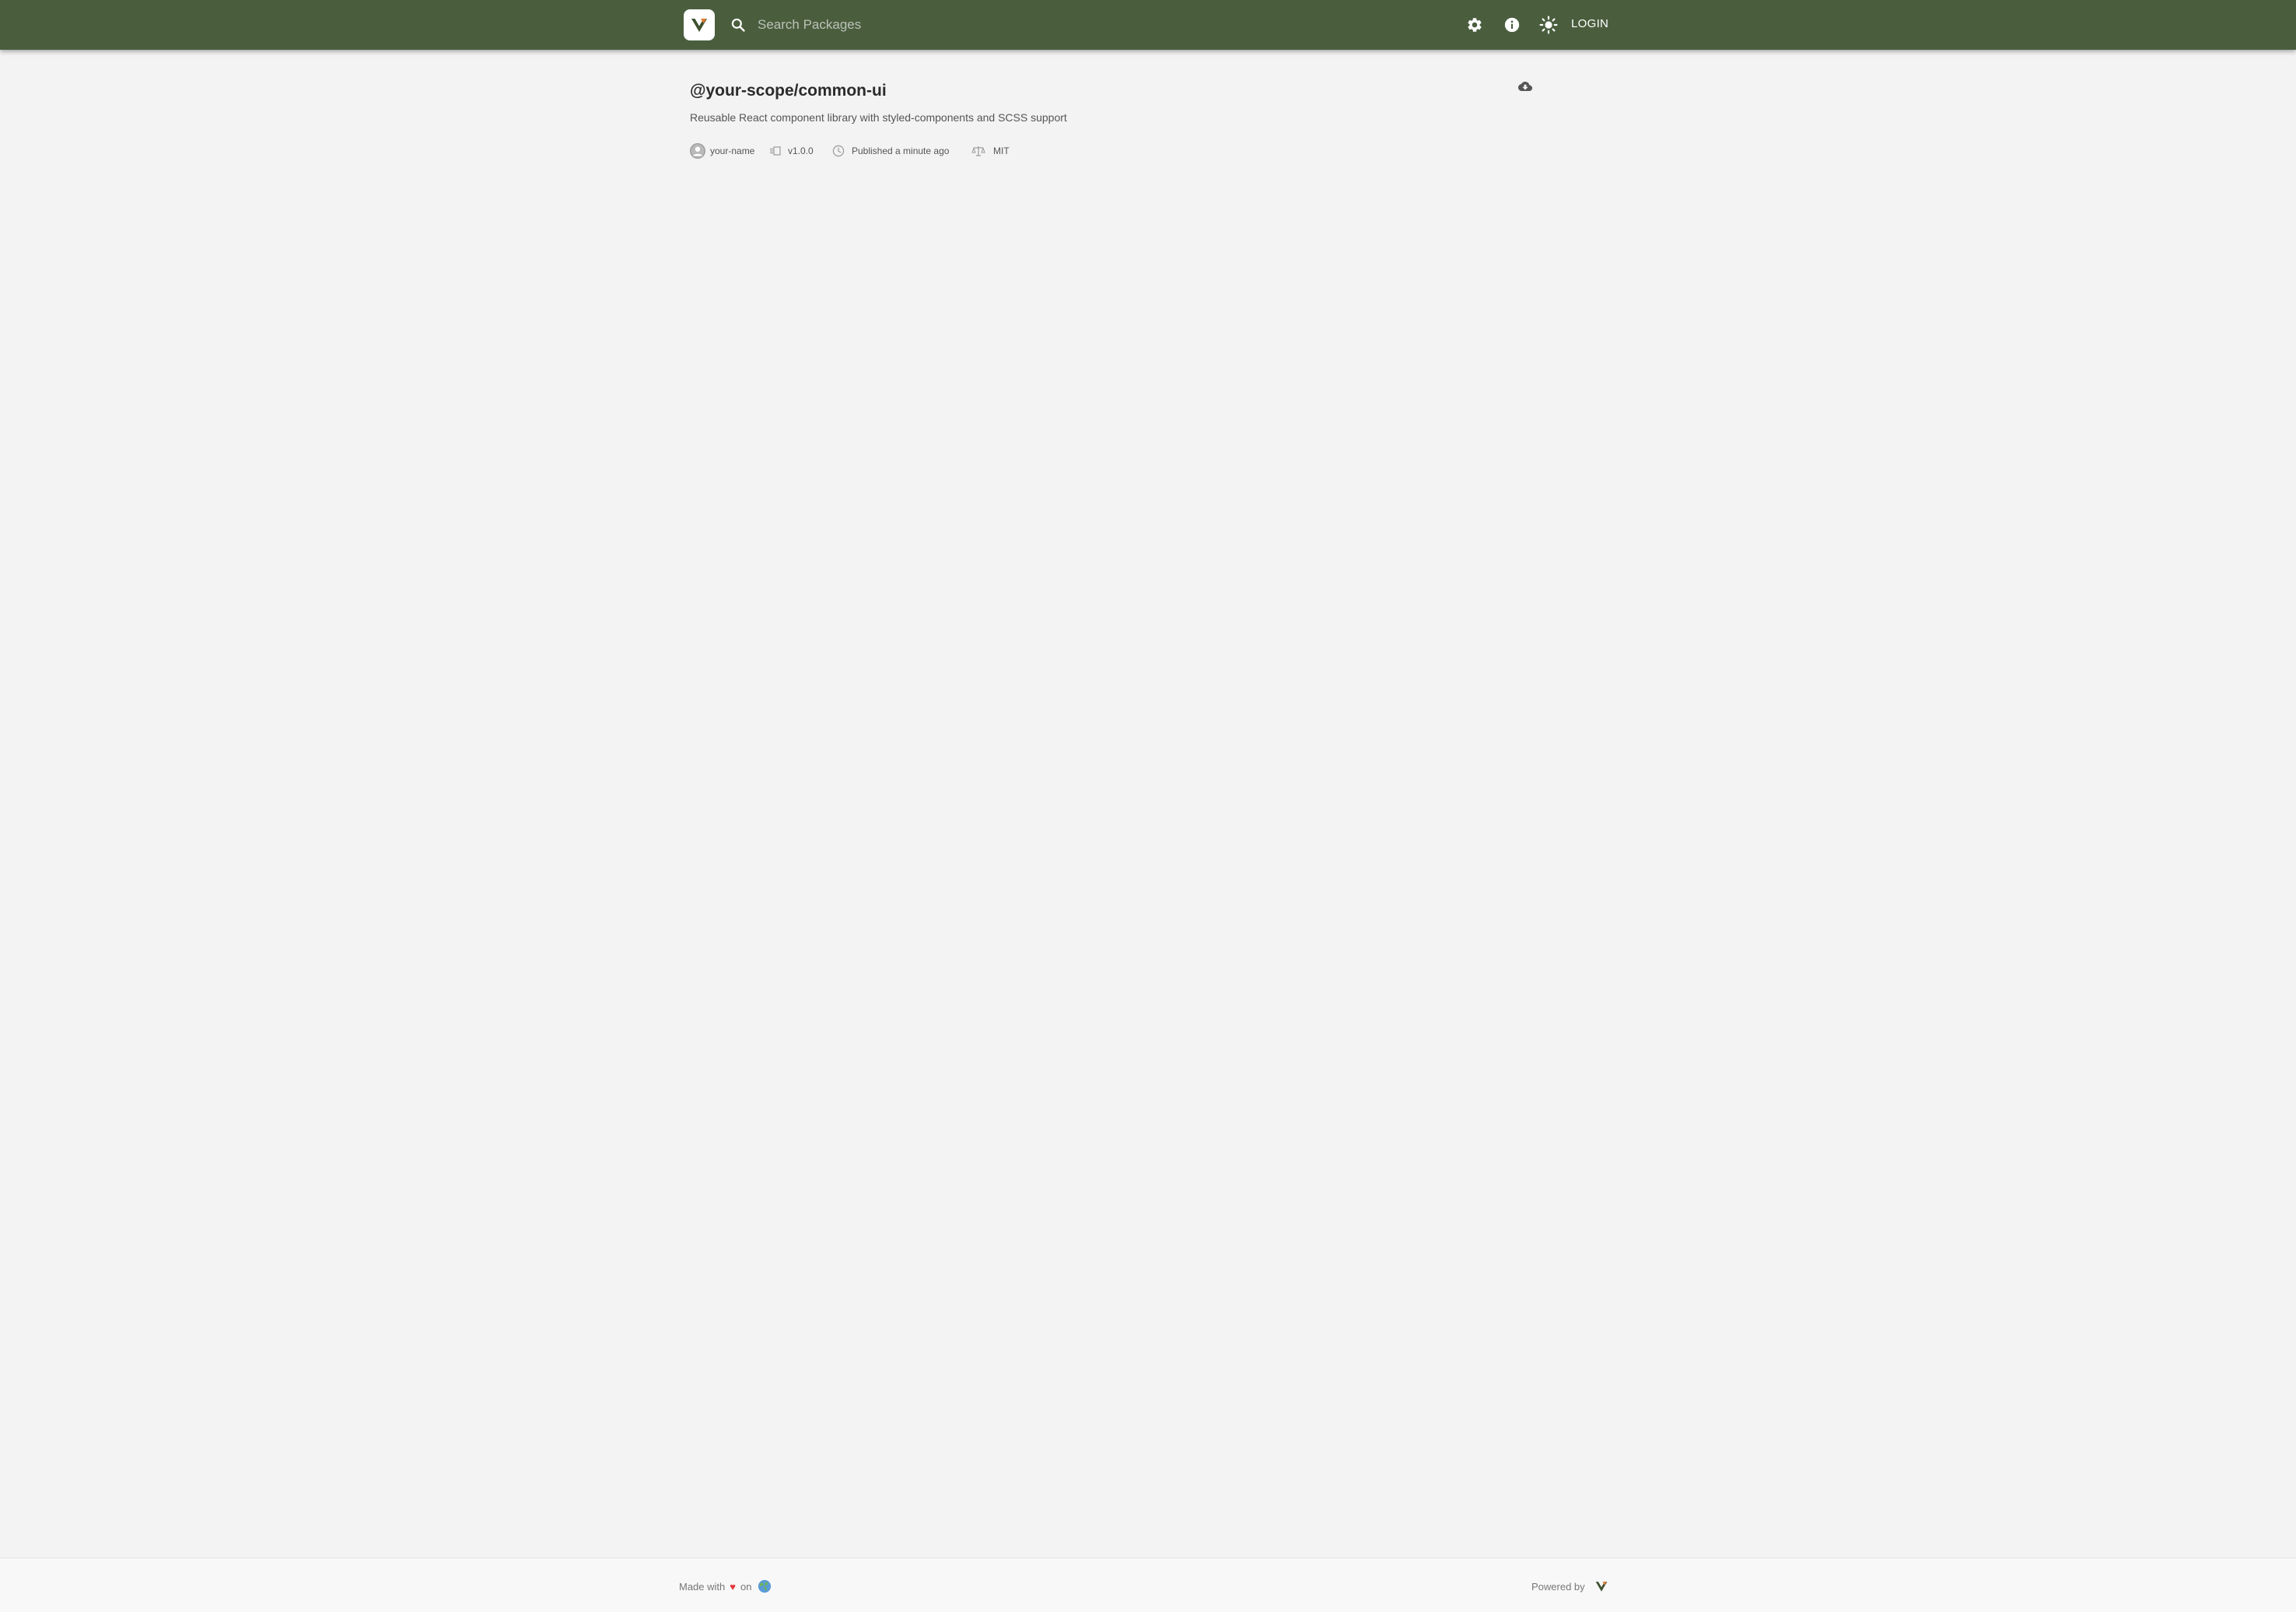 Image resolution: width=2296 pixels, height=1612 pixels. What do you see at coordinates (746, 1586) in the screenshot?
I see `on-label: on` at bounding box center [746, 1586].